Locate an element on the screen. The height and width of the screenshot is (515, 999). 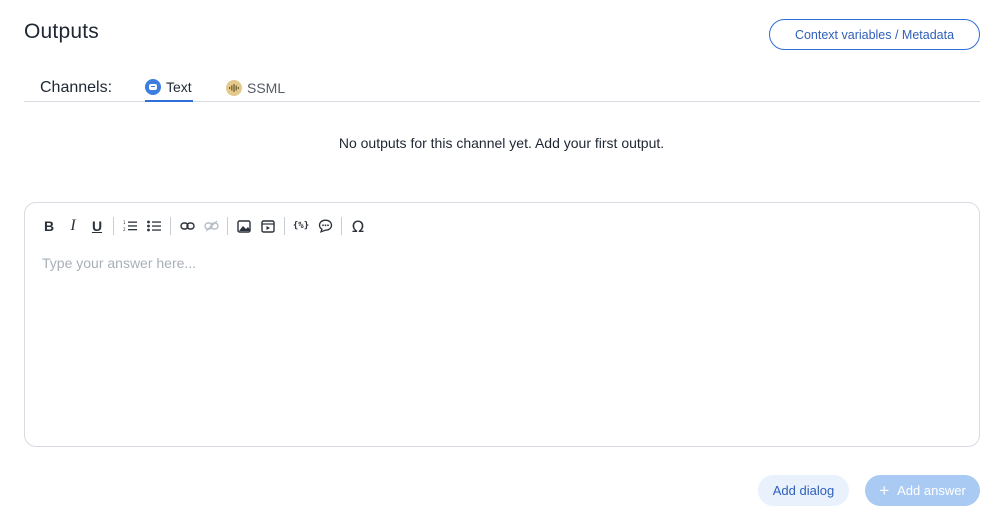
add-answer-button: + Add answer is located at coordinates (922, 490).